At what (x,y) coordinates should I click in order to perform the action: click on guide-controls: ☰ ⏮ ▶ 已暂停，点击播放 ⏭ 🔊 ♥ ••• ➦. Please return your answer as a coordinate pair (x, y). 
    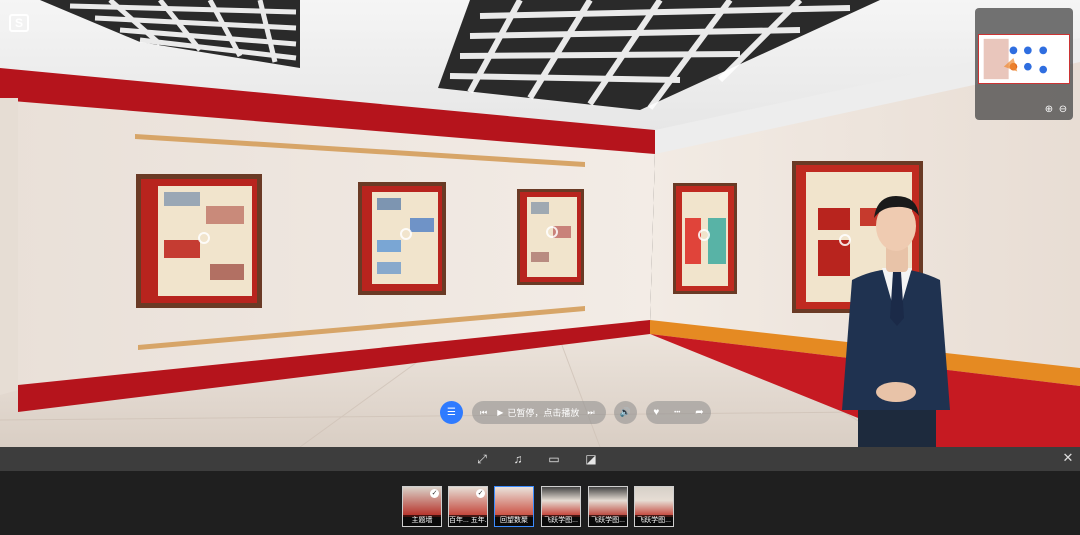
    Looking at the image, I should click on (540, 413).